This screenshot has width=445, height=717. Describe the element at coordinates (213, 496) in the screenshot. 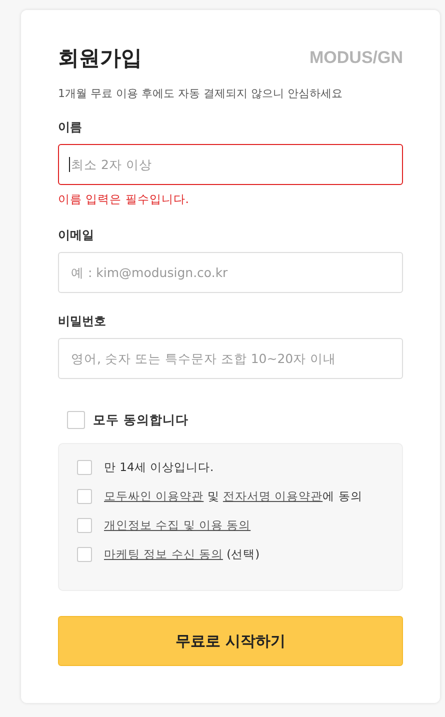

I see `terms-text: 및` at that location.